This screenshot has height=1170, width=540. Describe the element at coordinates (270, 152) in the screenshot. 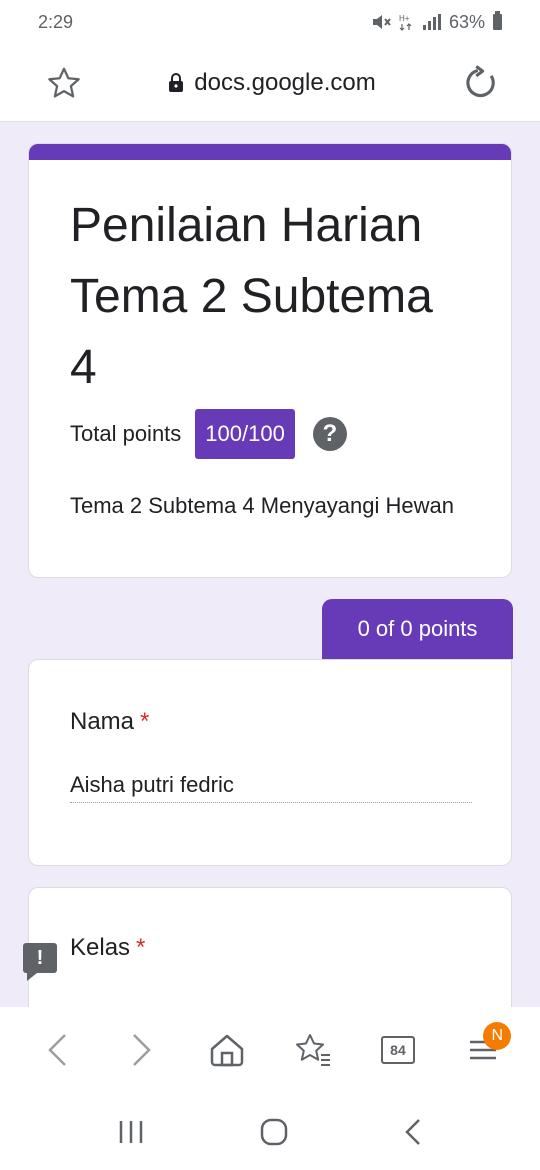

I see `header-accent-stripe` at that location.